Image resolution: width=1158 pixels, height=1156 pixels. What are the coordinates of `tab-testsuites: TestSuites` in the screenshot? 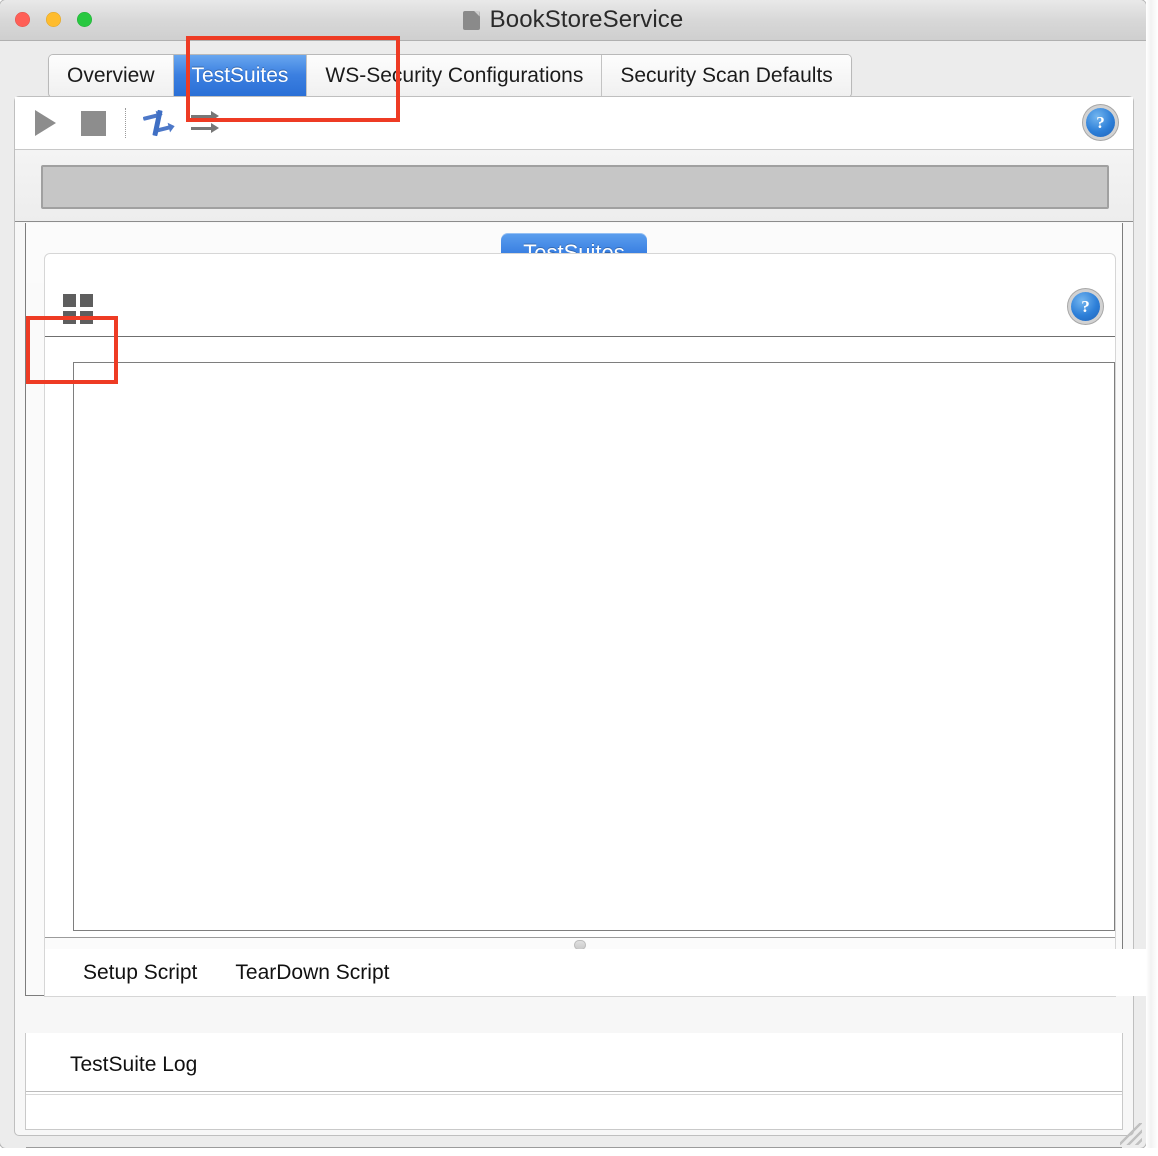 It's located at (240, 76).